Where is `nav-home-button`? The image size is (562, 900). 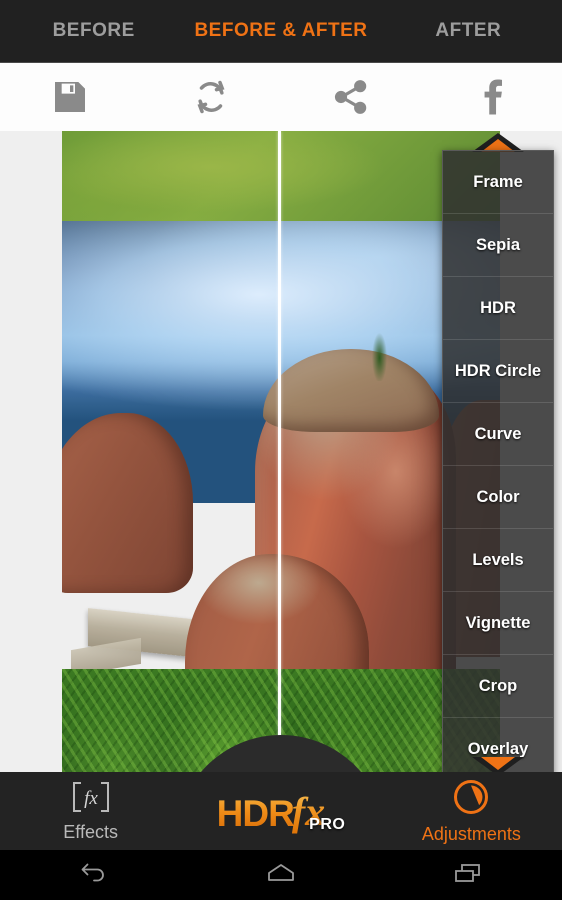
nav-home-button is located at coordinates (280, 875).